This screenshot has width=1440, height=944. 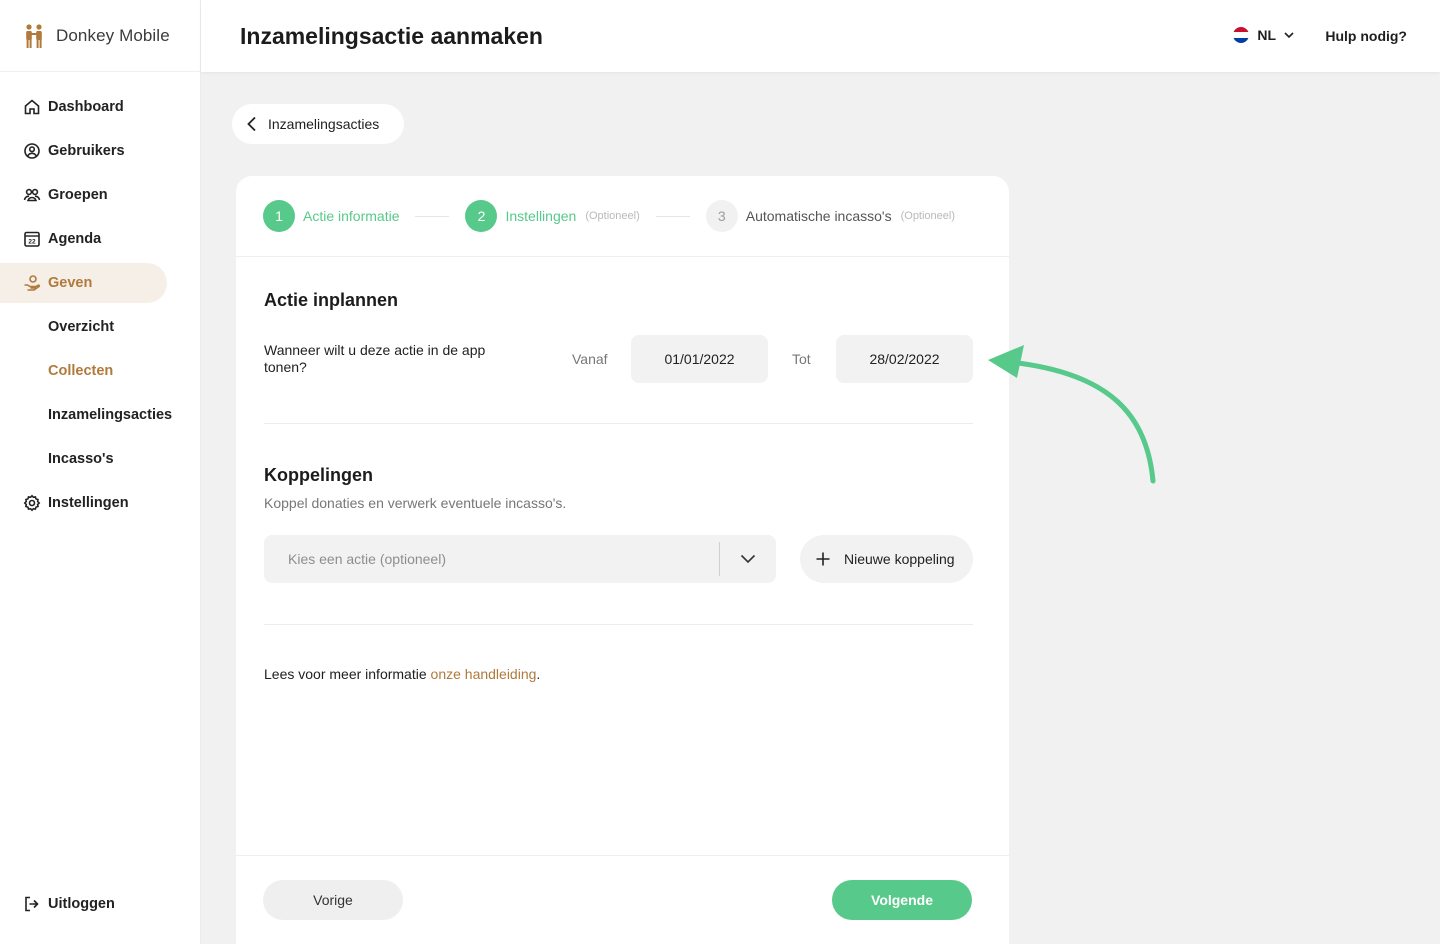 I want to click on step-label: Instellingen, so click(x=541, y=216).